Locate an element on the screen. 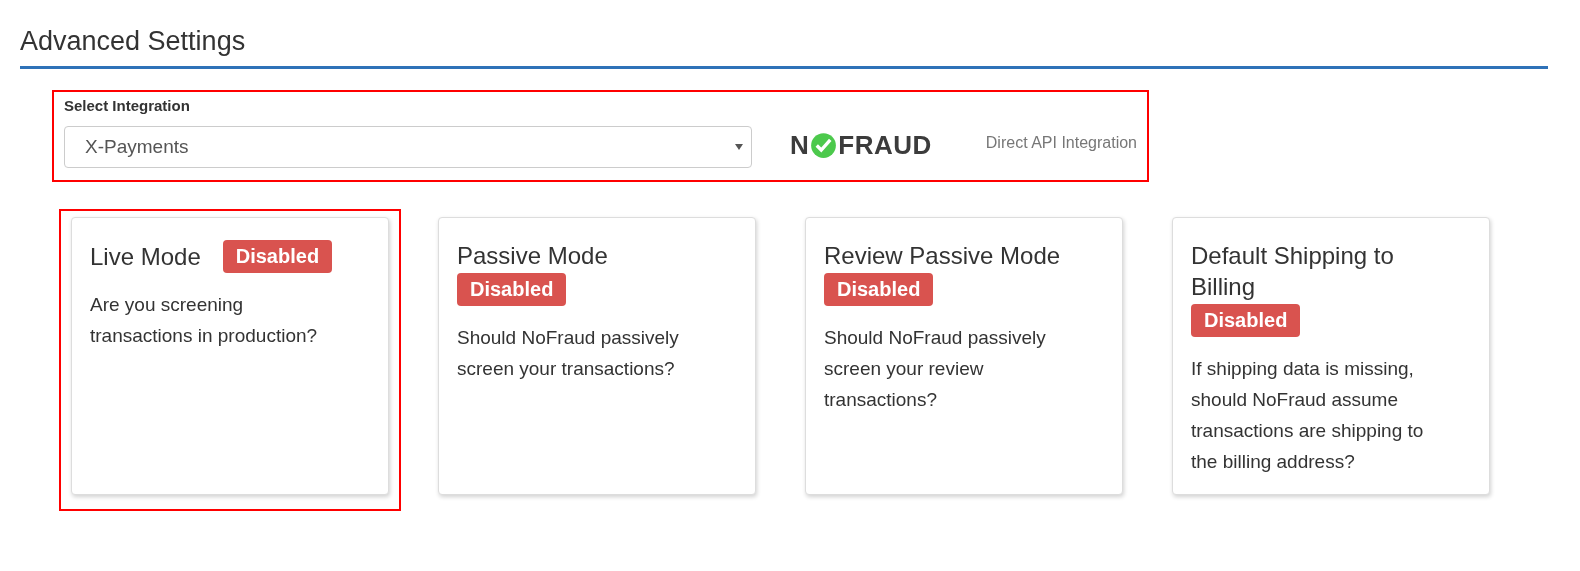 The height and width of the screenshot is (571, 1580). card-description: Are you screening transactions in production? is located at coordinates (204, 320).